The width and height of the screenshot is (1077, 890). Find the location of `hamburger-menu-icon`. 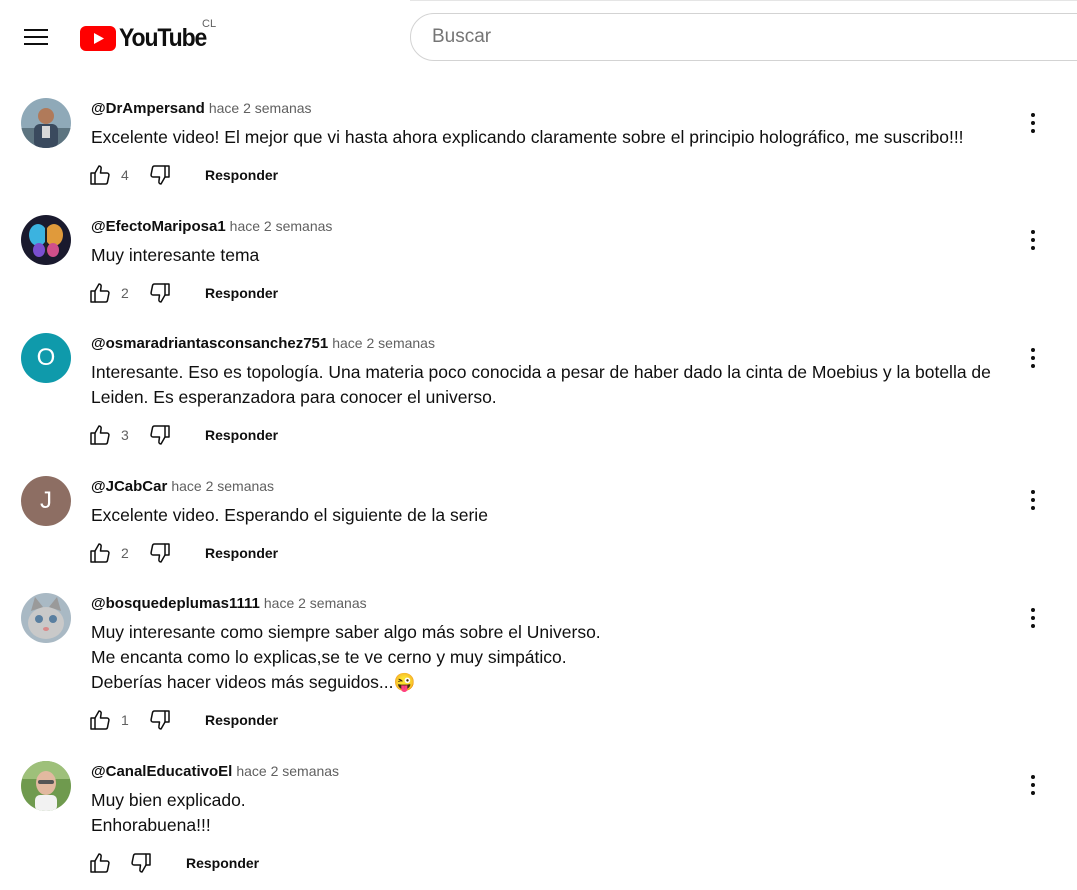

hamburger-menu-icon is located at coordinates (36, 37).